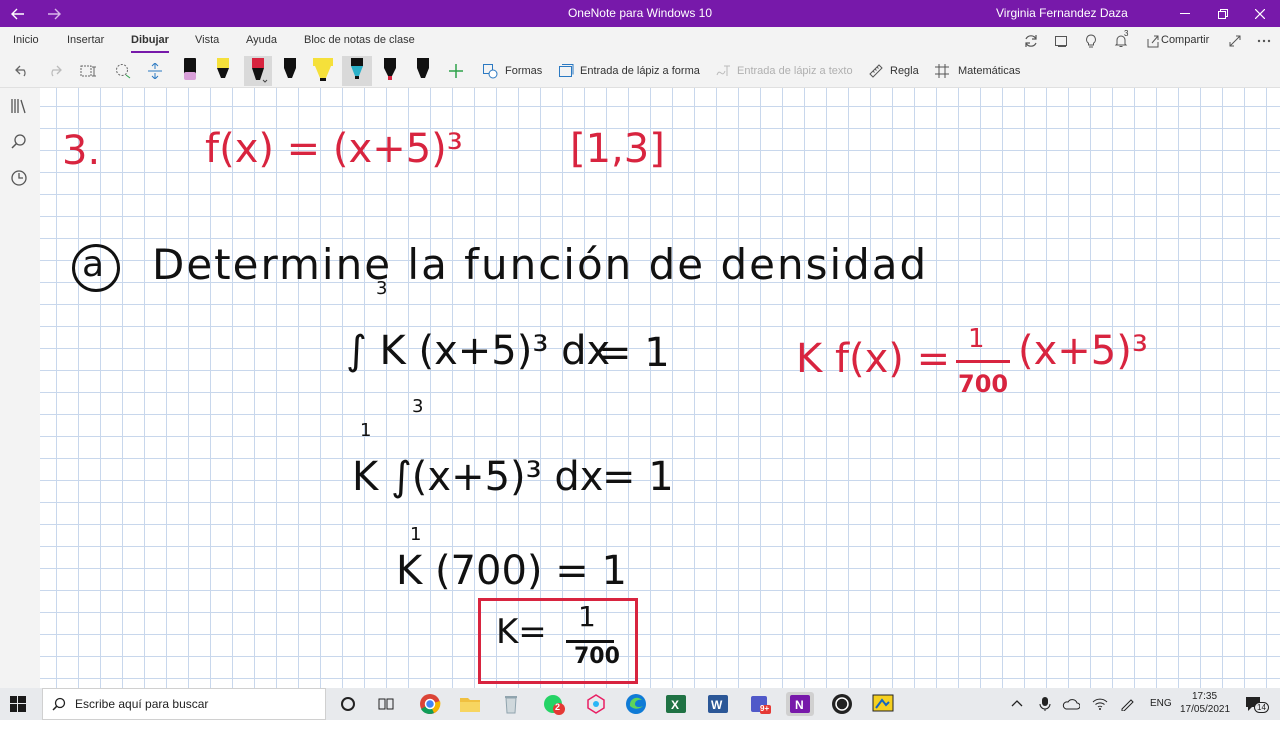 This screenshot has height=734, width=1280. I want to click on k-denominator: 700, so click(597, 656).